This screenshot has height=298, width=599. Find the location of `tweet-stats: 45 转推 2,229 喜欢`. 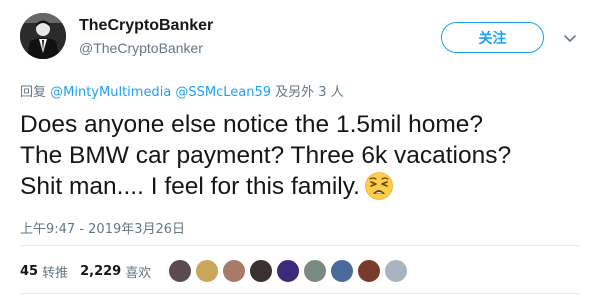

tweet-stats: 45 转推 2,229 喜欢 is located at coordinates (85, 271).